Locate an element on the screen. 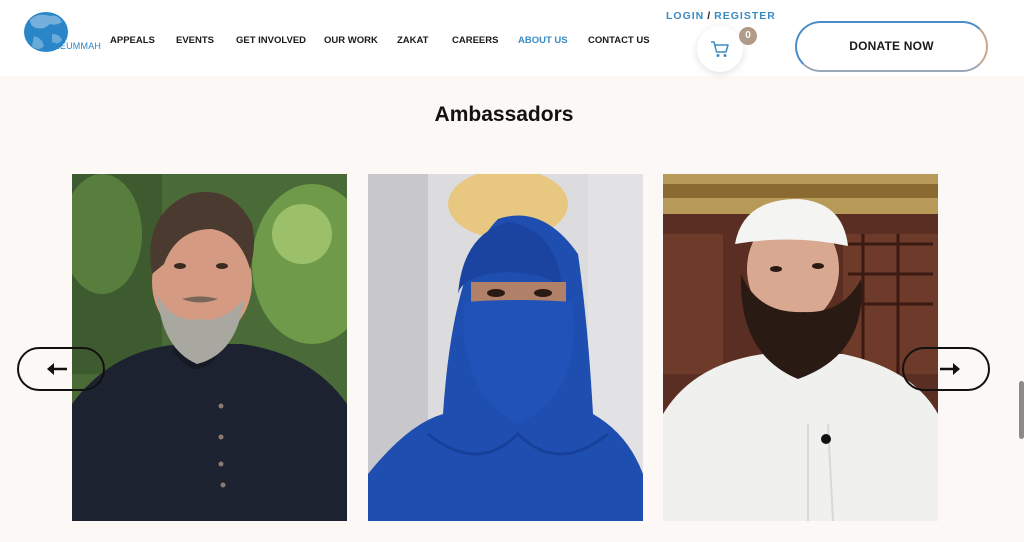 The height and width of the screenshot is (542, 1024). register-link: REGISTER is located at coordinates (745, 16).